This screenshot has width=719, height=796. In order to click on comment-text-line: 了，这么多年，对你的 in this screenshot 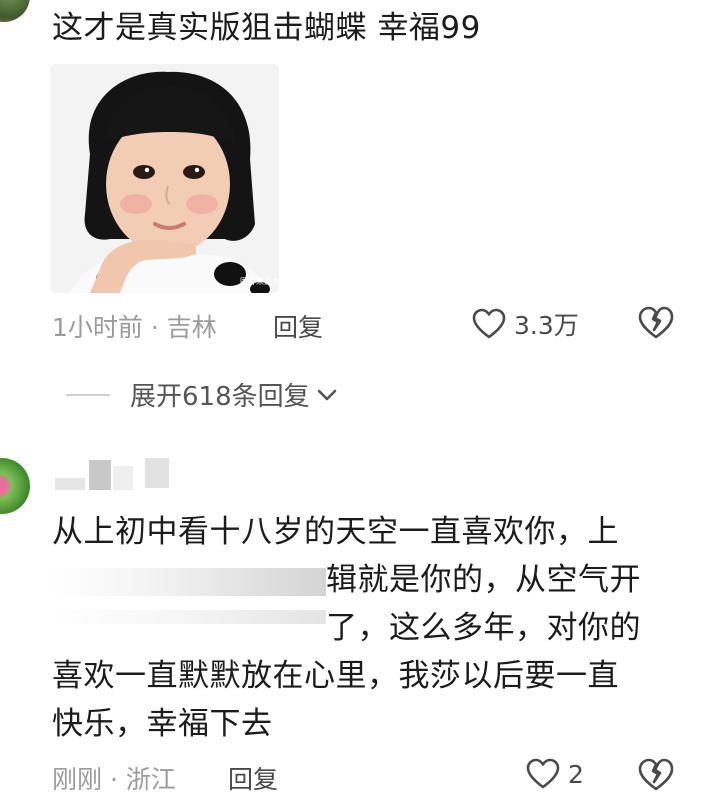, I will do `click(483, 628)`.